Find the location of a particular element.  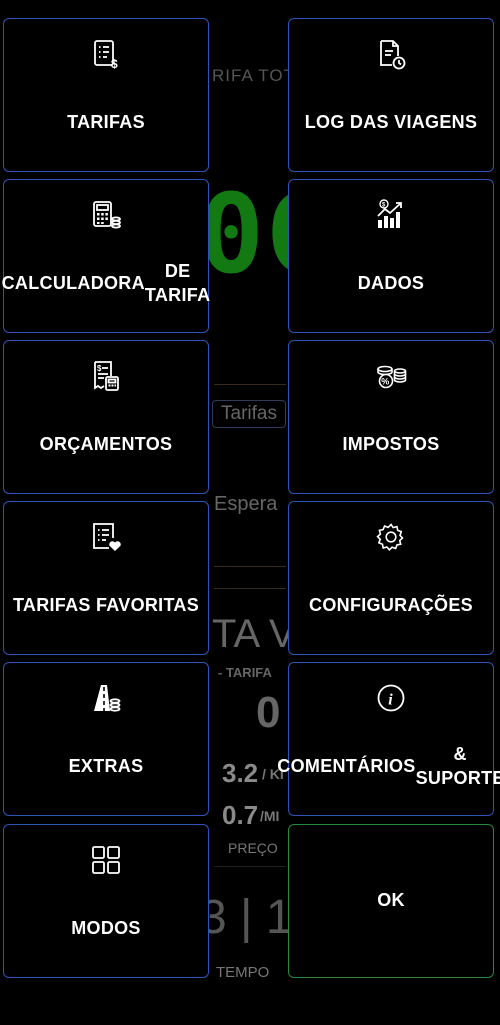

orcamentos-label: ORÇAMENTOS is located at coordinates (106, 444).